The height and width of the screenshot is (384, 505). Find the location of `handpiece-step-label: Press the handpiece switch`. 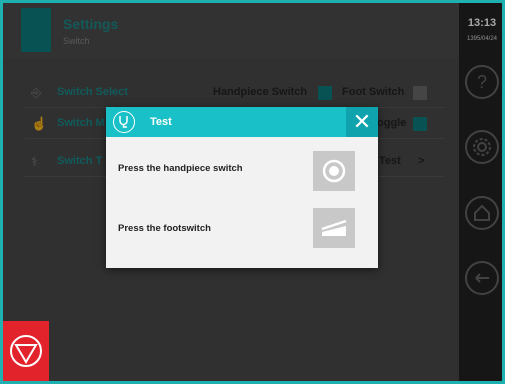

handpiece-step-label: Press the handpiece switch is located at coordinates (180, 168).